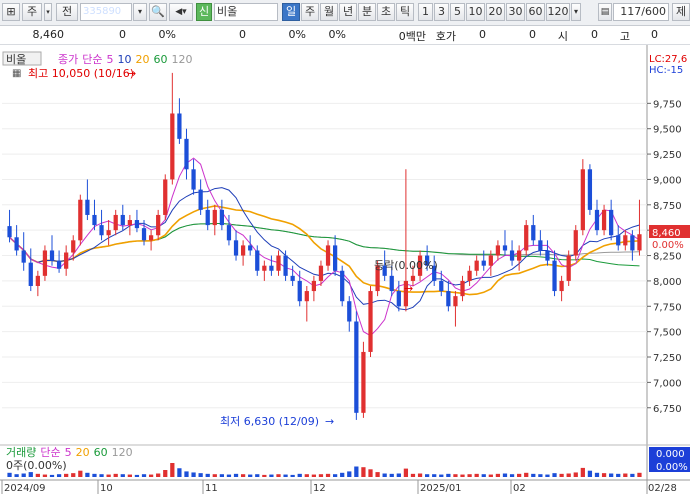 The image size is (690, 497). I want to click on interval-60: 60, so click(535, 12).